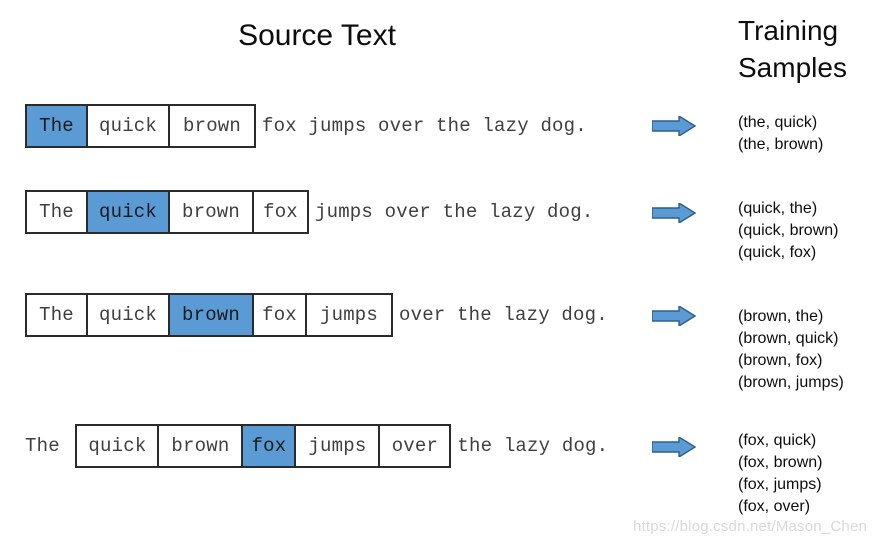  What do you see at coordinates (780, 462) in the screenshot?
I see `sample-item: (fox, brown)` at bounding box center [780, 462].